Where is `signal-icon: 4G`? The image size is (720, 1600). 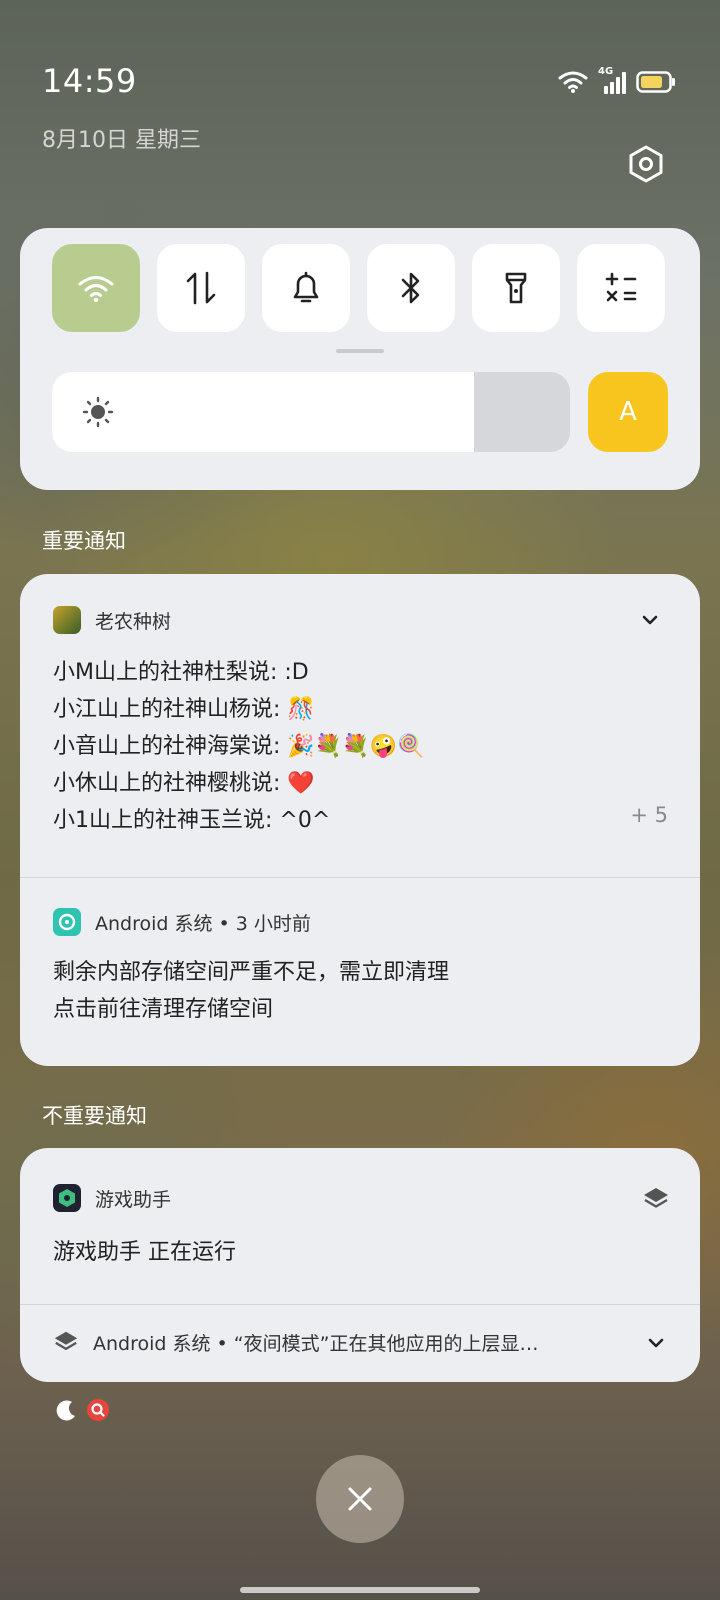
signal-icon: 4G is located at coordinates (612, 80).